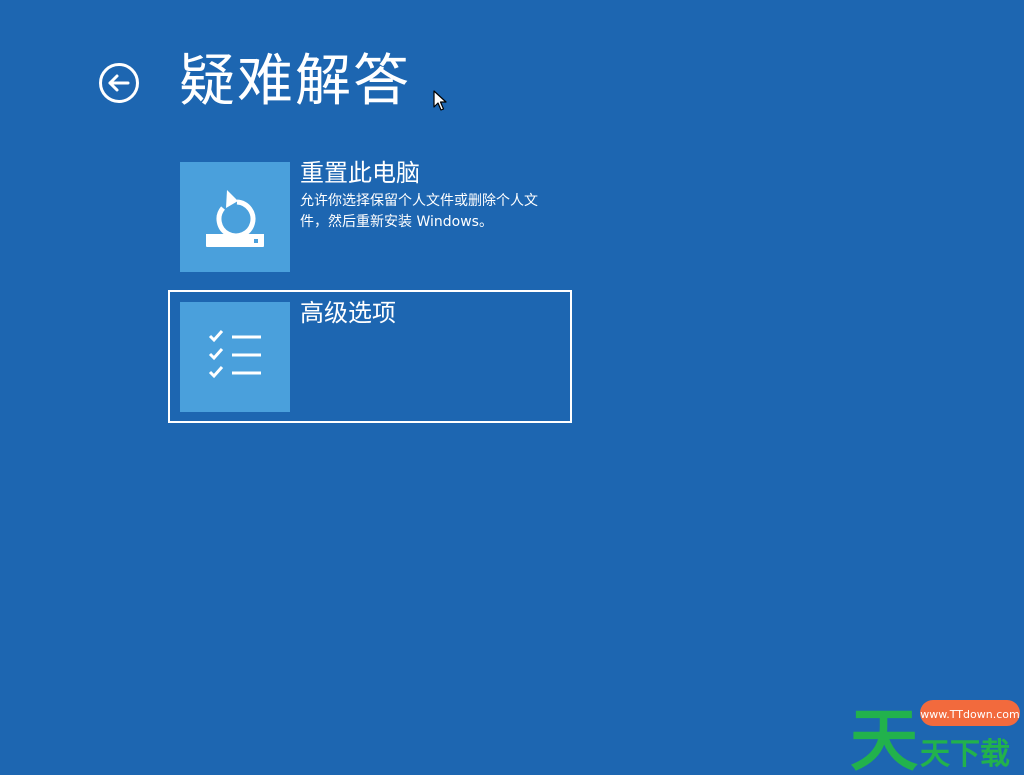 This screenshot has width=1024, height=775. Describe the element at coordinates (440, 100) in the screenshot. I see `mouse-cursor-icon` at that location.